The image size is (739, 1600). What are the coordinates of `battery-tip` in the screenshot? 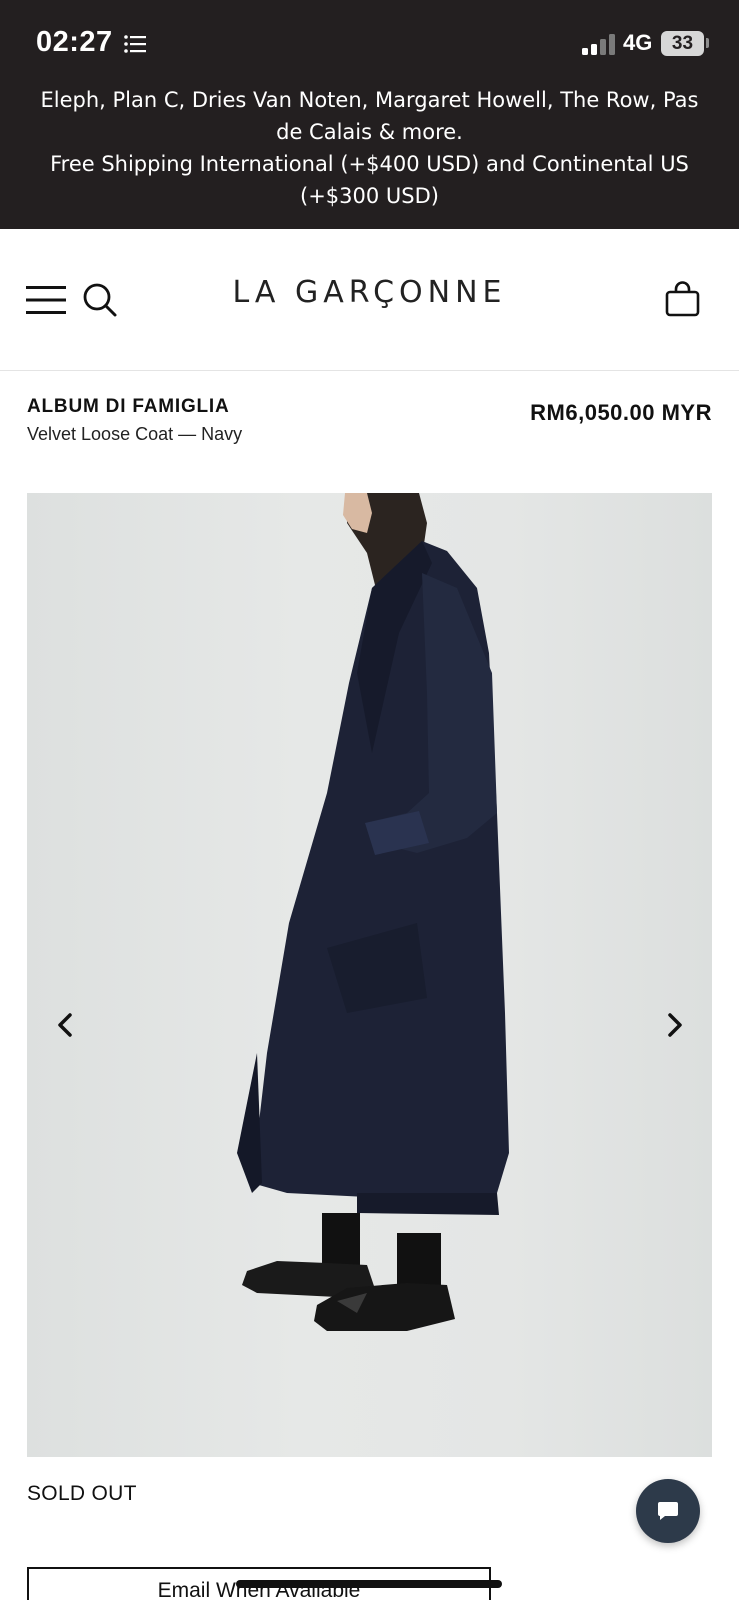 It's located at (707, 43).